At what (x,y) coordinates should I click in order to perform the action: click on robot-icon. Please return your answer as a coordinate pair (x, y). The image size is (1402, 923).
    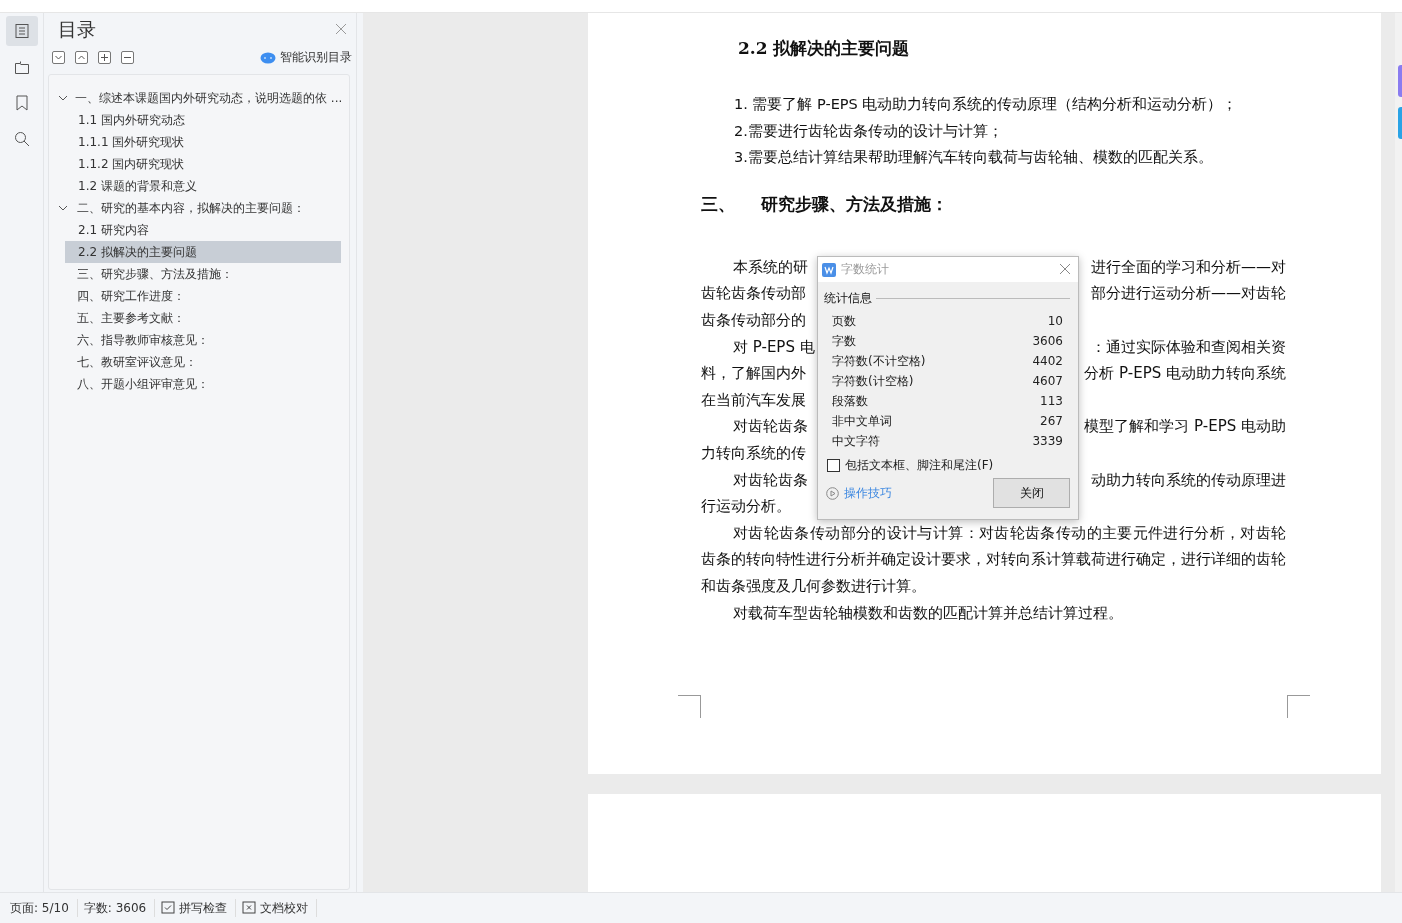
    Looking at the image, I should click on (268, 57).